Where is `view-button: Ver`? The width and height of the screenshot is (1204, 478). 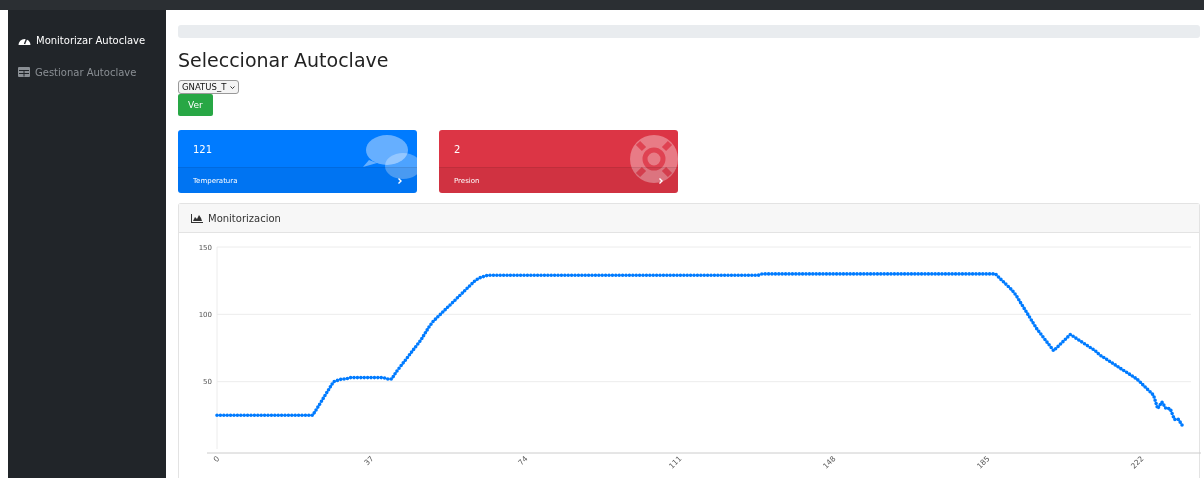 view-button: Ver is located at coordinates (195, 105).